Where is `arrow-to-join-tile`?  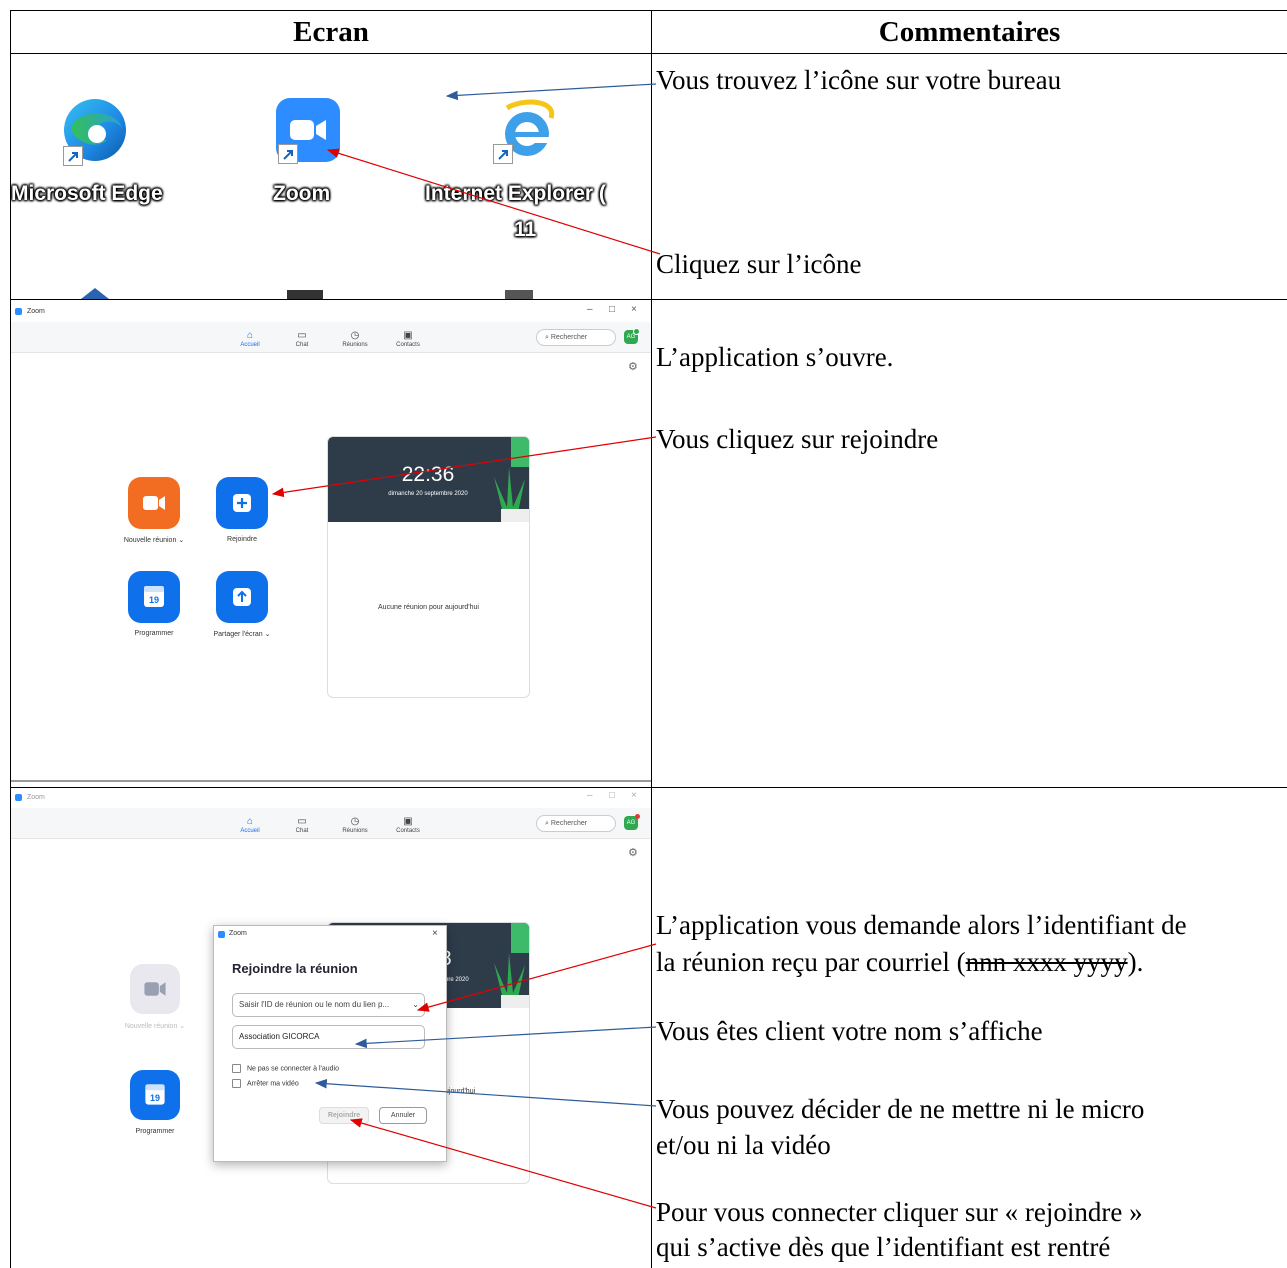
arrow-to-join-tile is located at coordinates (464, 467).